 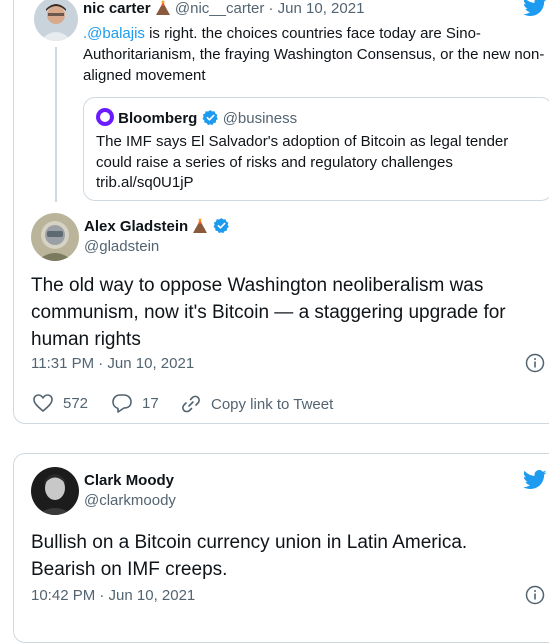 I want to click on bloomberg-avatar, so click(x=105, y=117).